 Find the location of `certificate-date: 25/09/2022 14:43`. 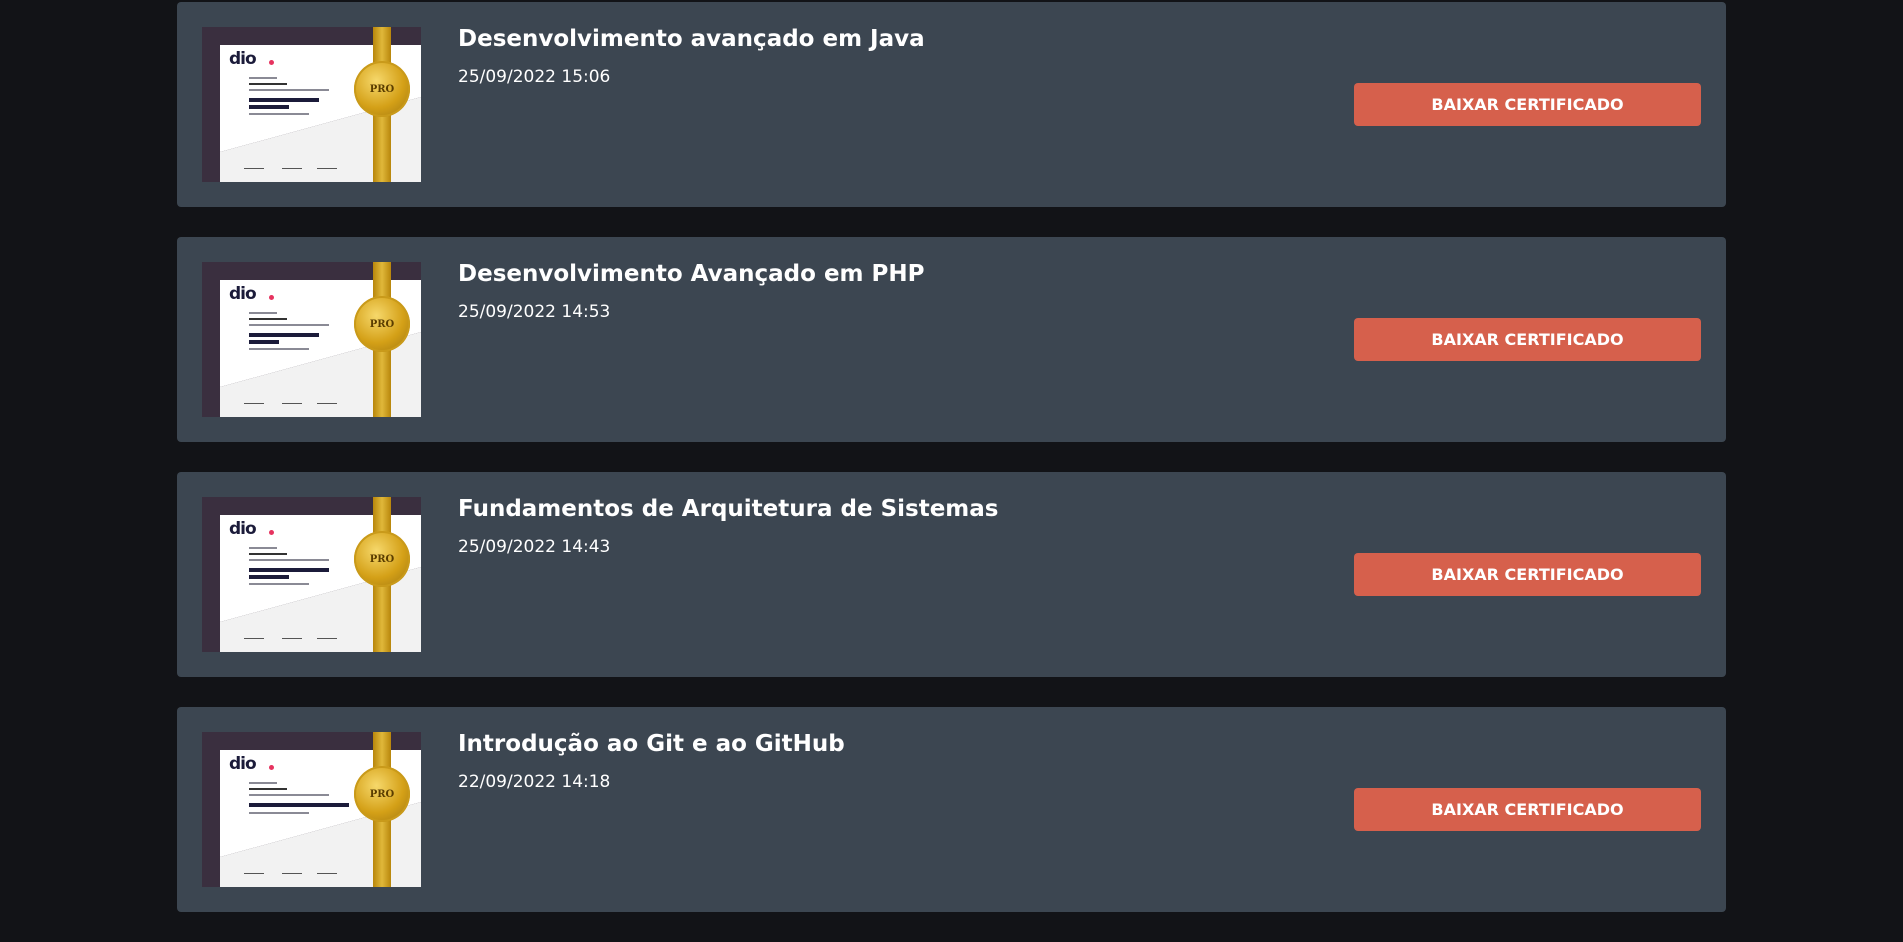

certificate-date: 25/09/2022 14:43 is located at coordinates (534, 547).